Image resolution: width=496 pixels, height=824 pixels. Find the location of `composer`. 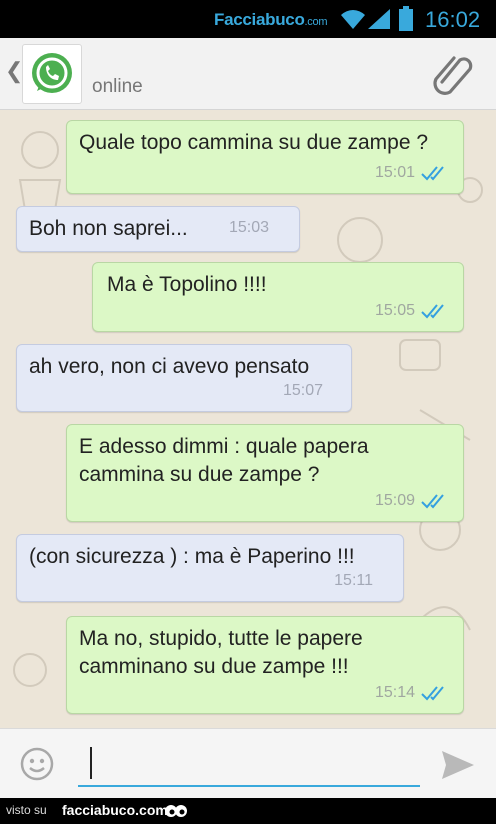

composer is located at coordinates (248, 763).